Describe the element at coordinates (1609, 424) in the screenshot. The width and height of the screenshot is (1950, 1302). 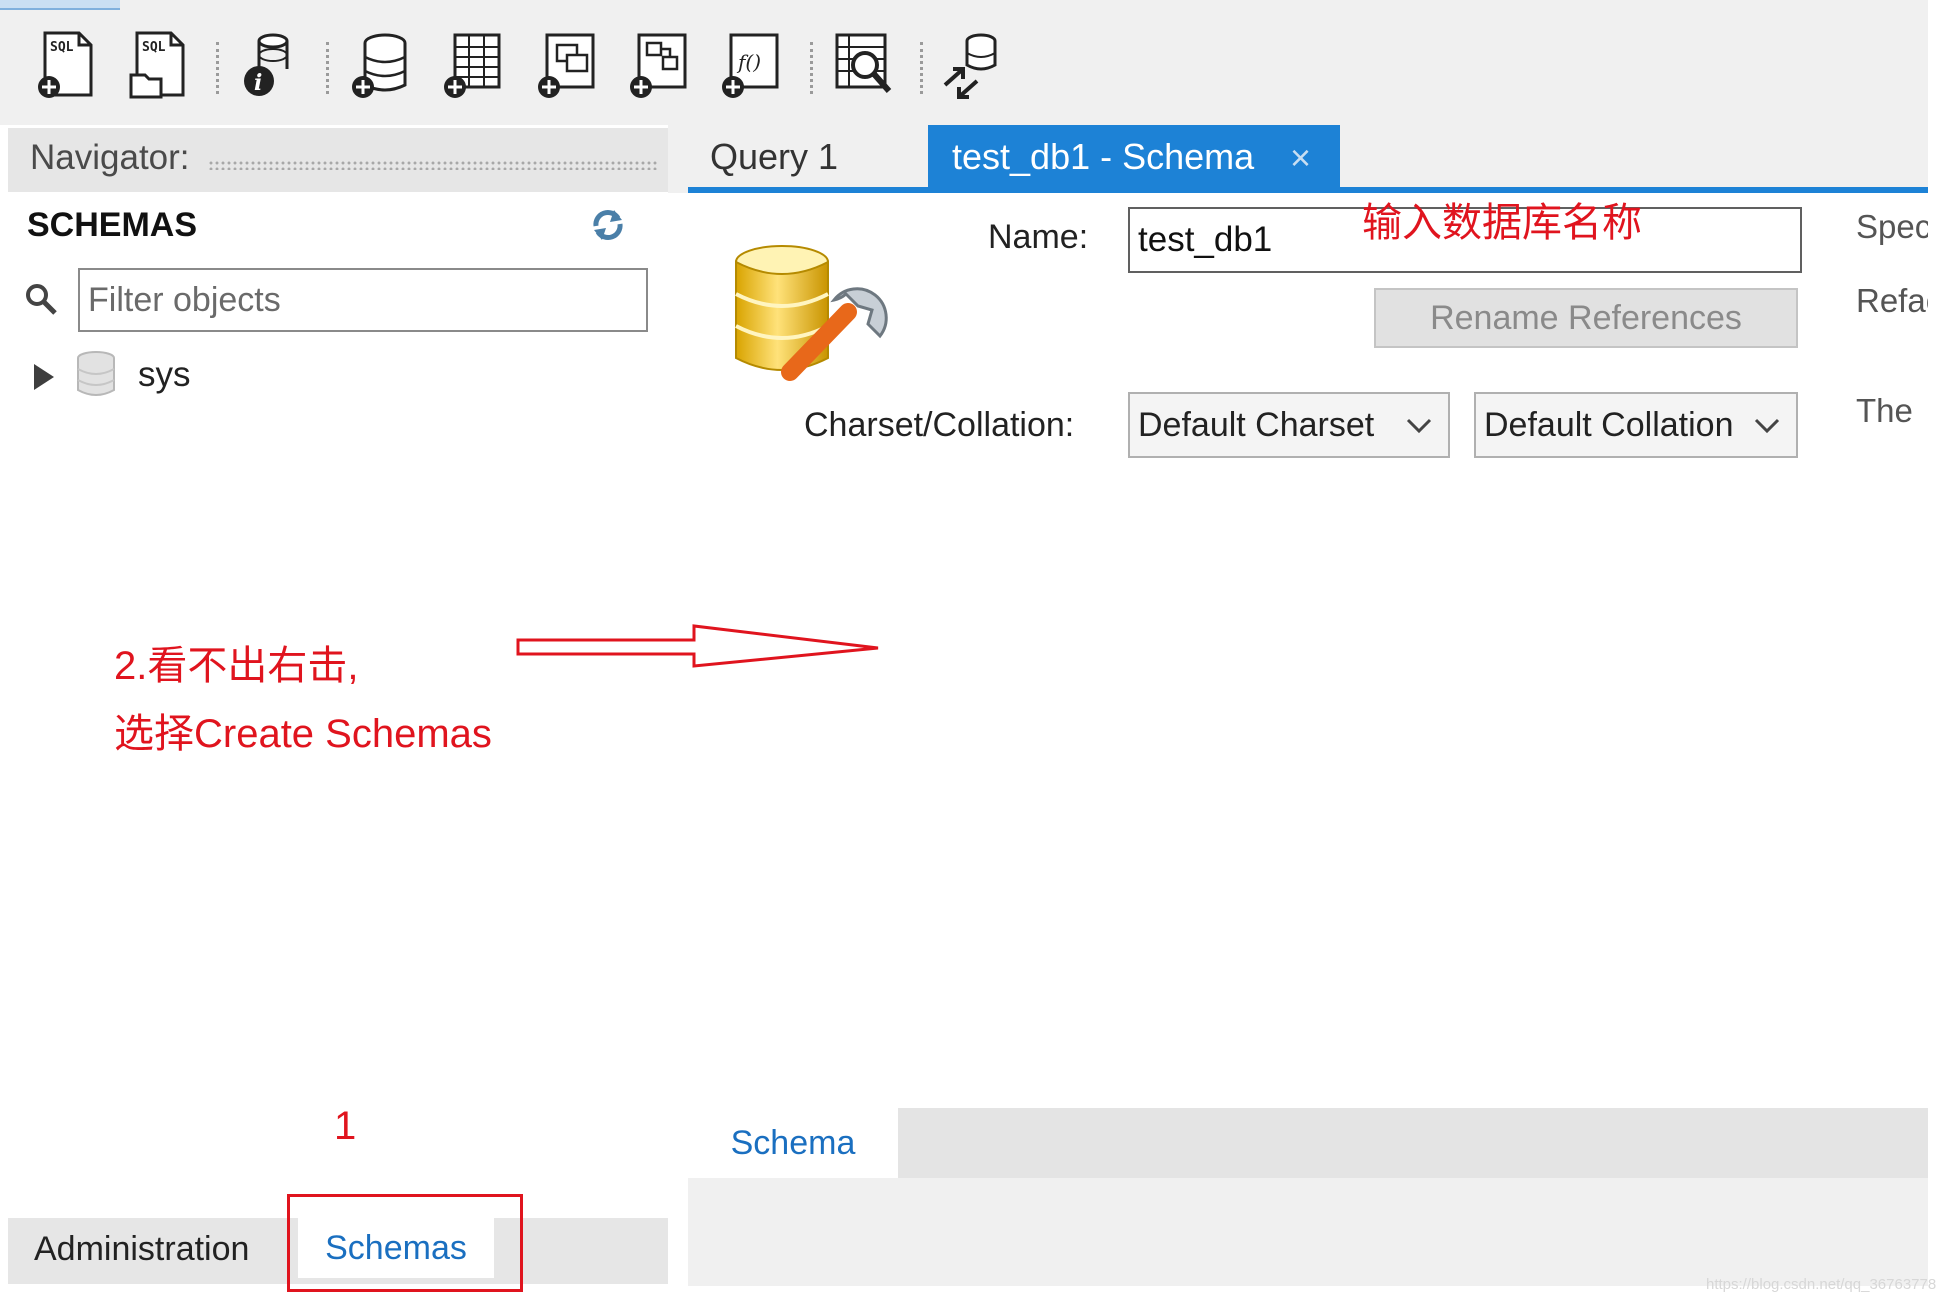
I see `collation-select-value: Default Collation` at that location.